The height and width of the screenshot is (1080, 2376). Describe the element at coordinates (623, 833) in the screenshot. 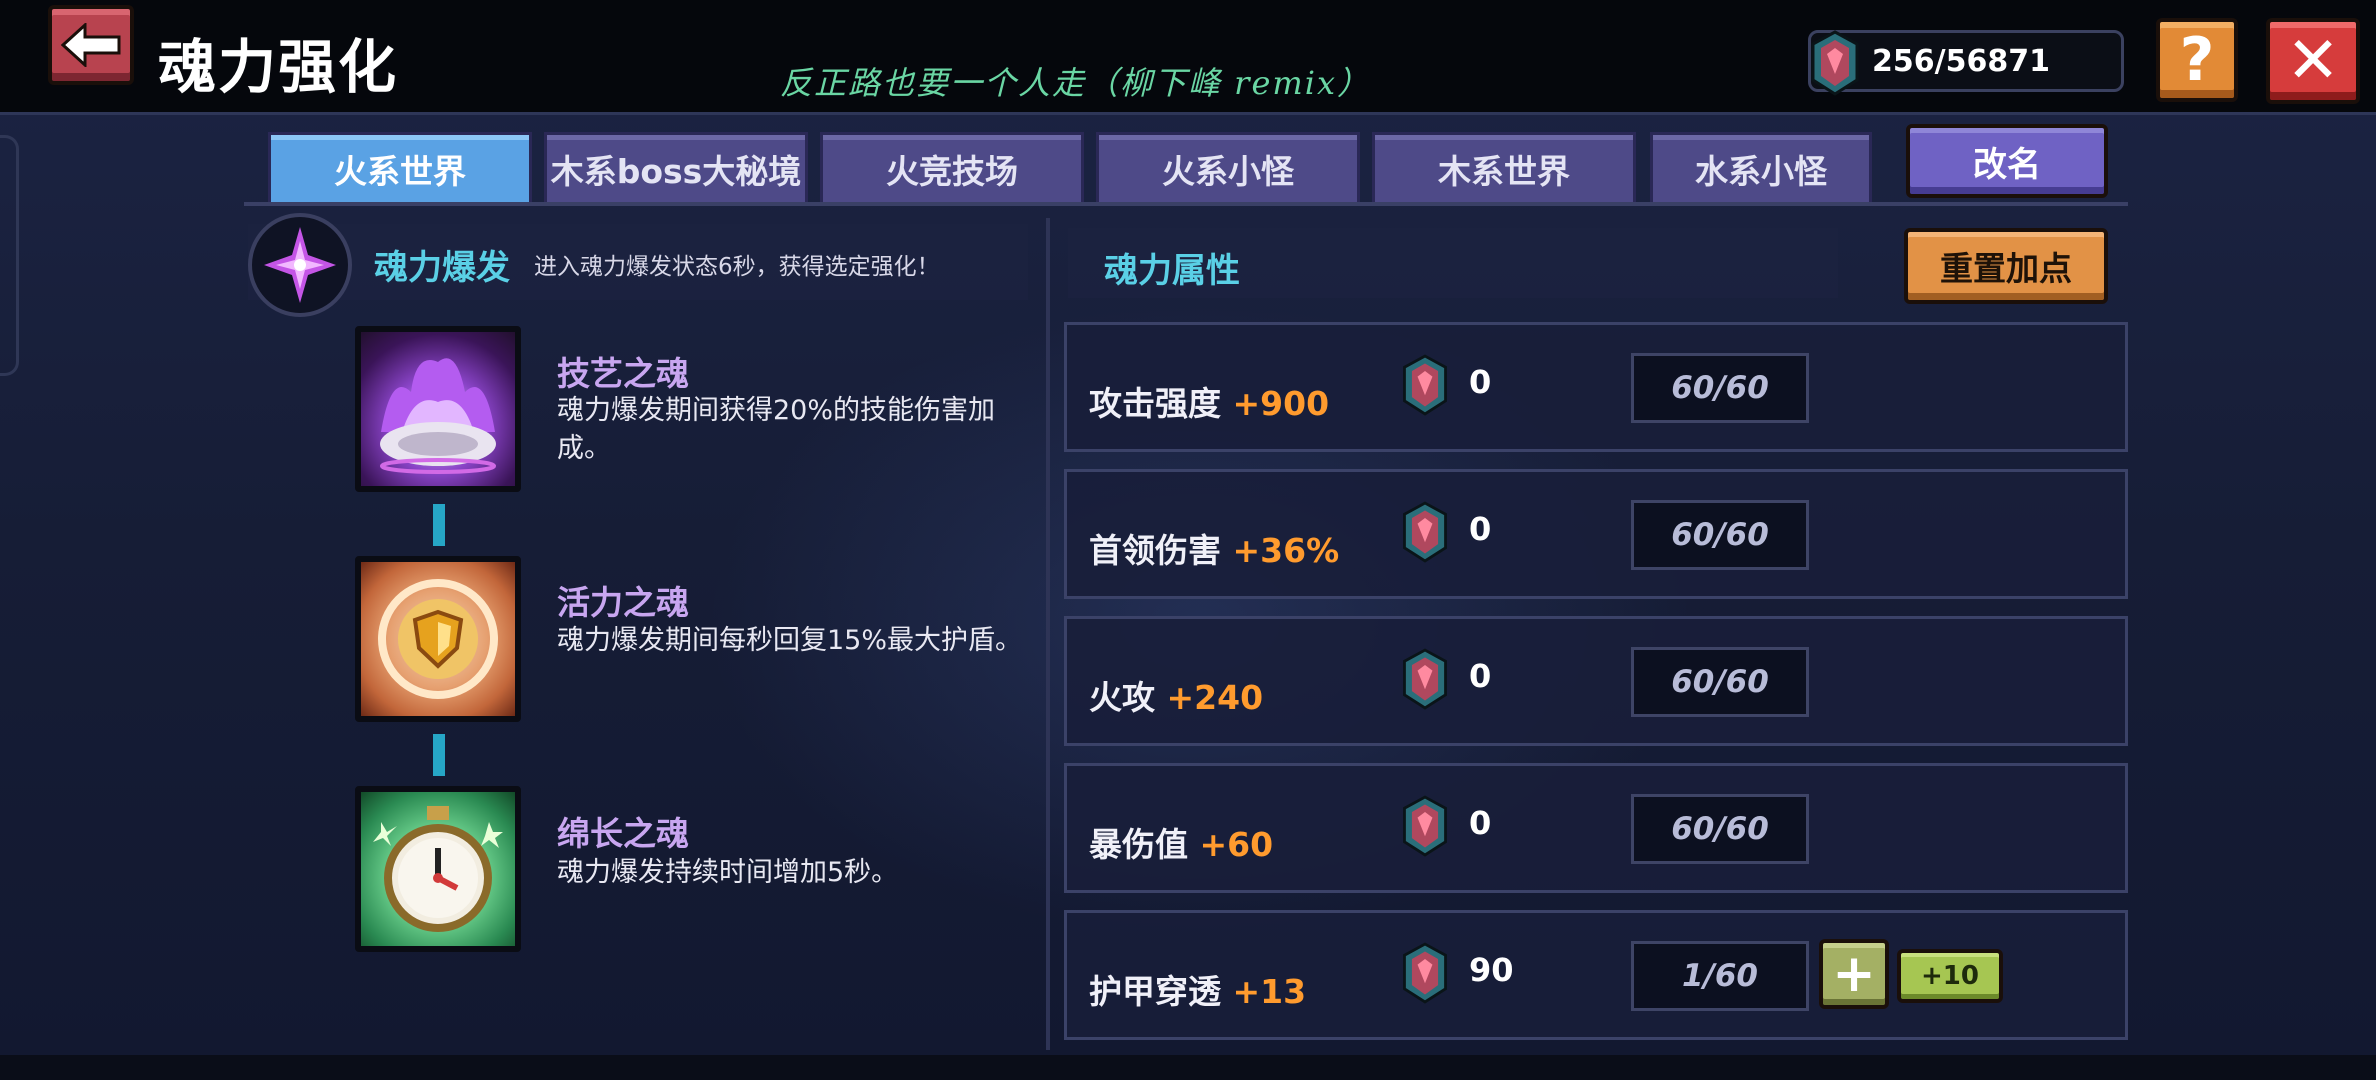

I see `soul-endurance-name: 绵长之魂` at that location.